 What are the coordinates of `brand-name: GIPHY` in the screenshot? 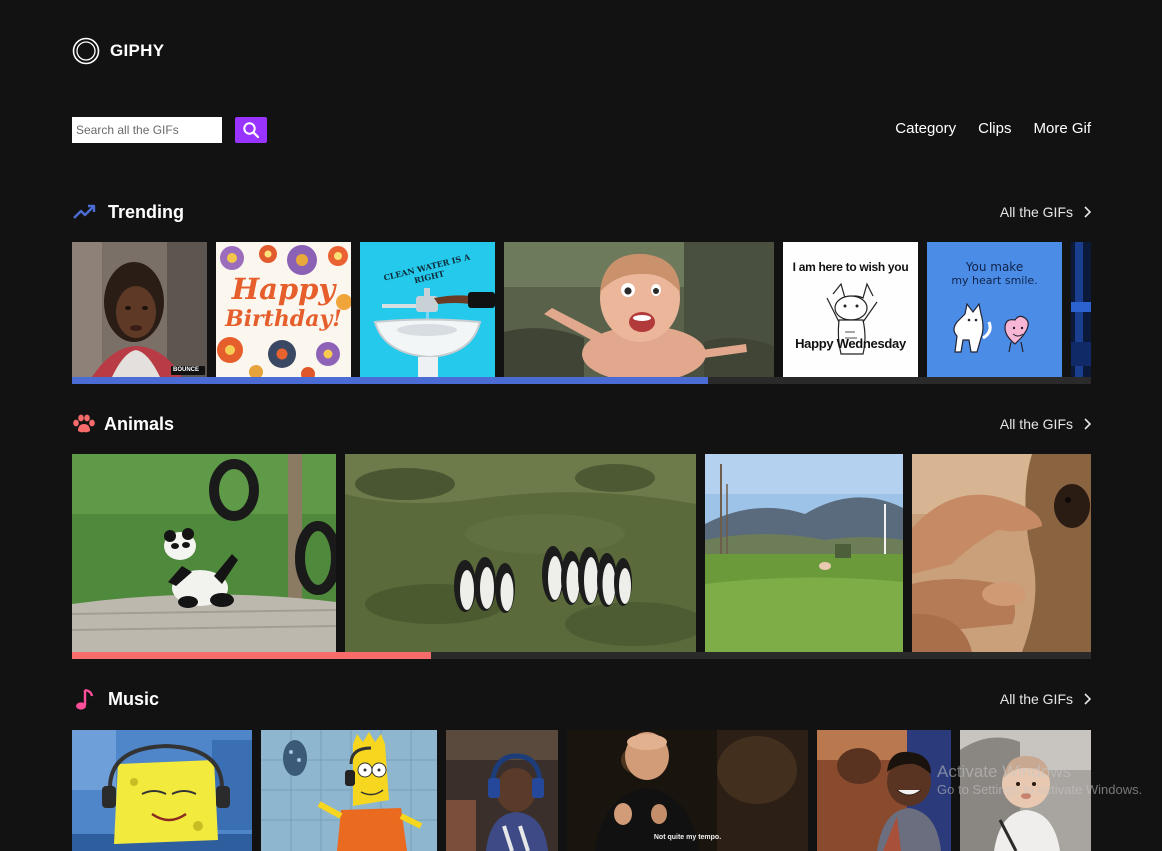 It's located at (137, 50).